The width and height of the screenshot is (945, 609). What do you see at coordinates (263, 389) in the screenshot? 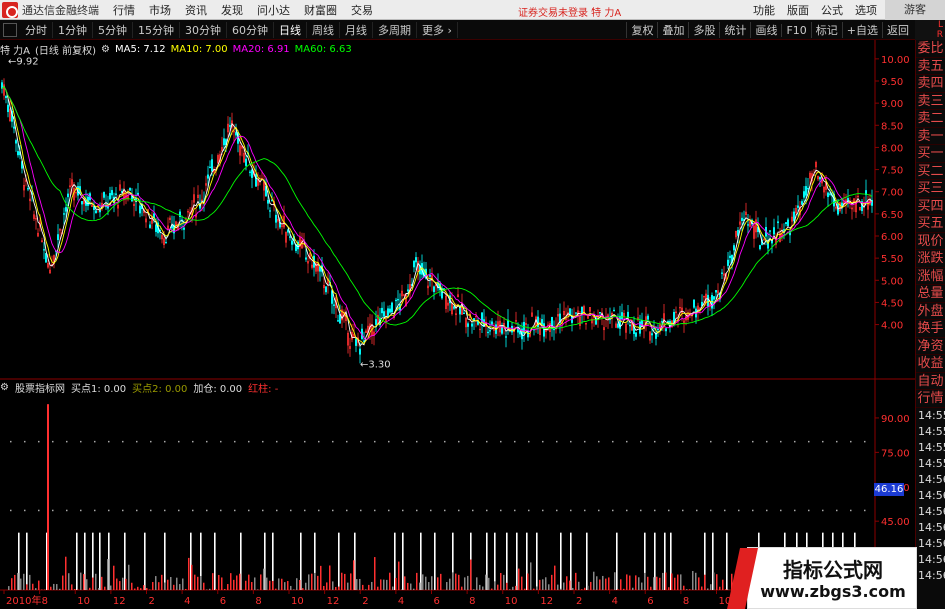
I see `redcol-label: 红柱: -` at bounding box center [263, 389].